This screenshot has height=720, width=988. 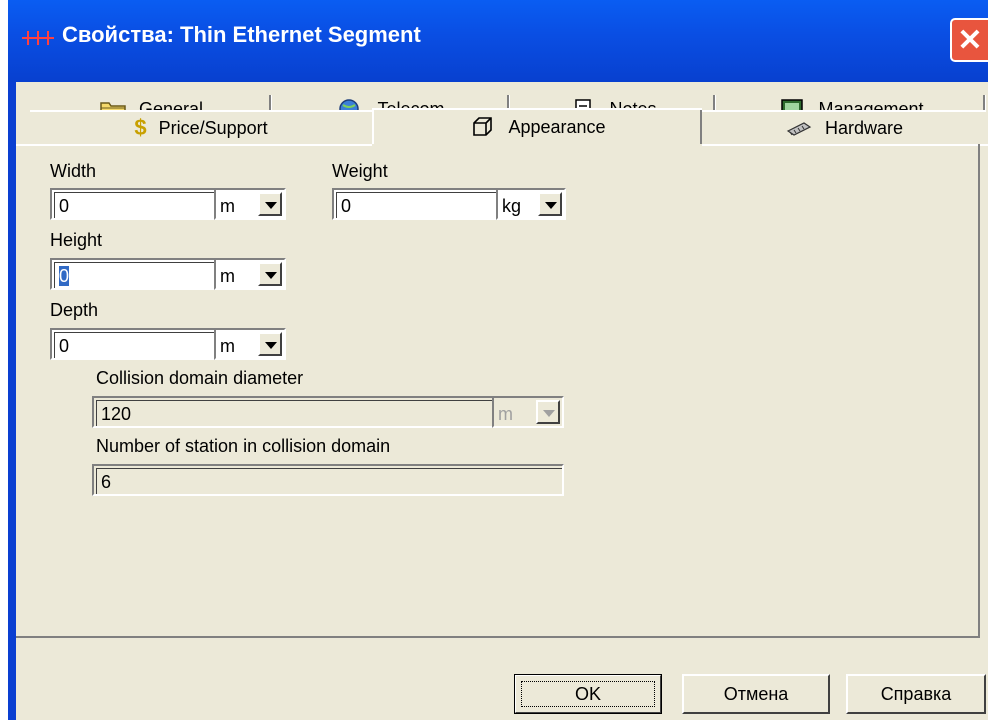 I want to click on tab-price-support-label: Price/Support, so click(x=213, y=127).